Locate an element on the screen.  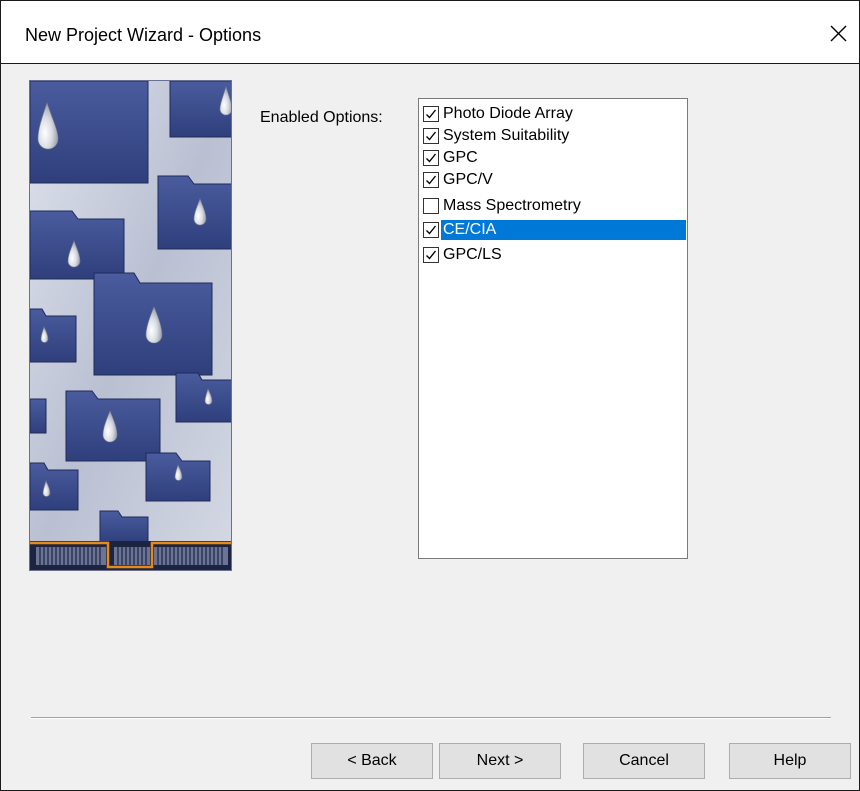
folders-illustration is located at coordinates (130, 325).